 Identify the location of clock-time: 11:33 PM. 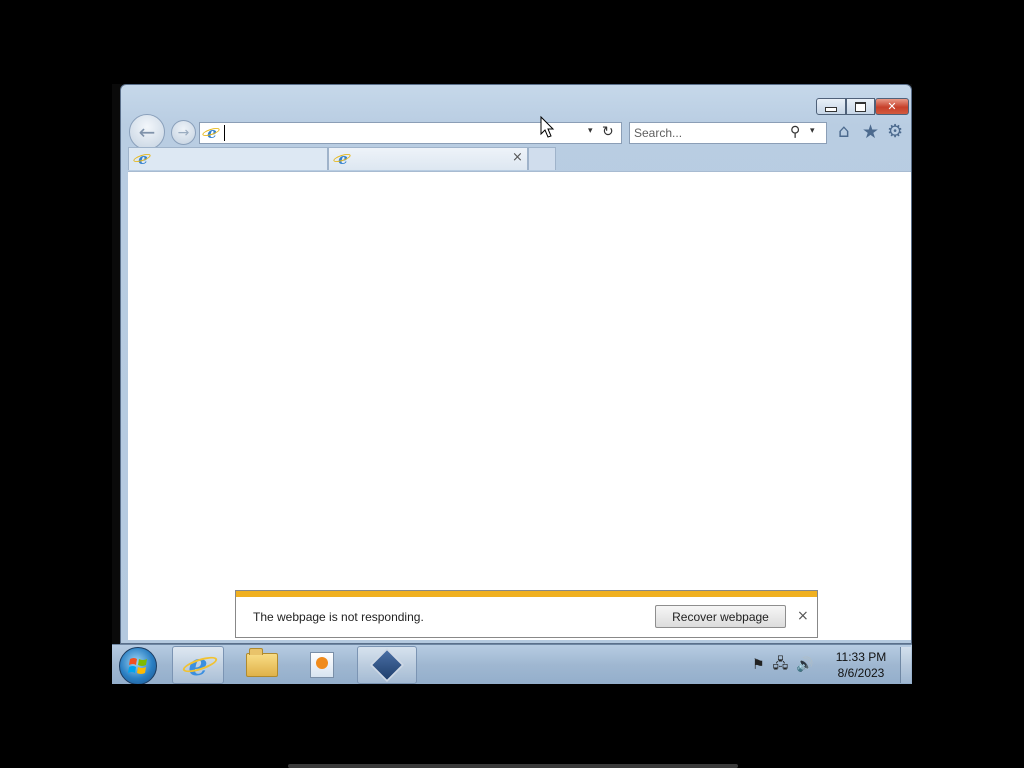
(861, 657).